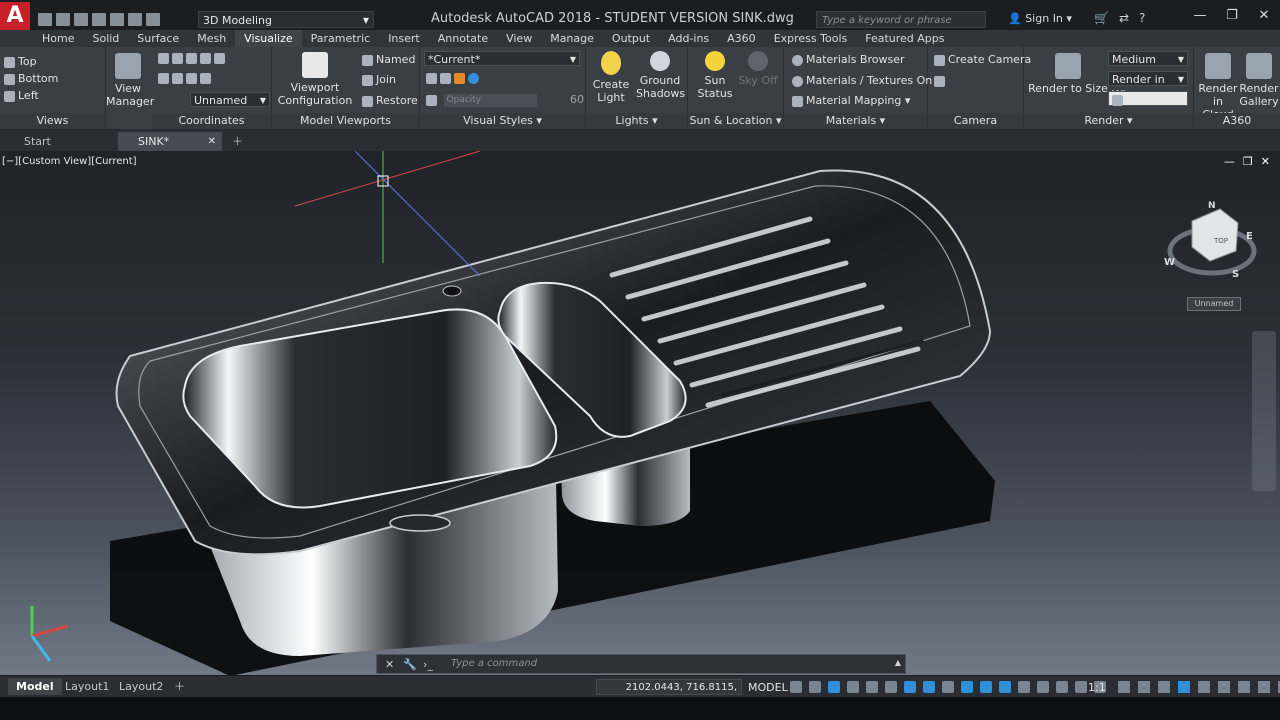 This screenshot has width=1280, height=720. I want to click on tab-insert: Insert, so click(404, 38).